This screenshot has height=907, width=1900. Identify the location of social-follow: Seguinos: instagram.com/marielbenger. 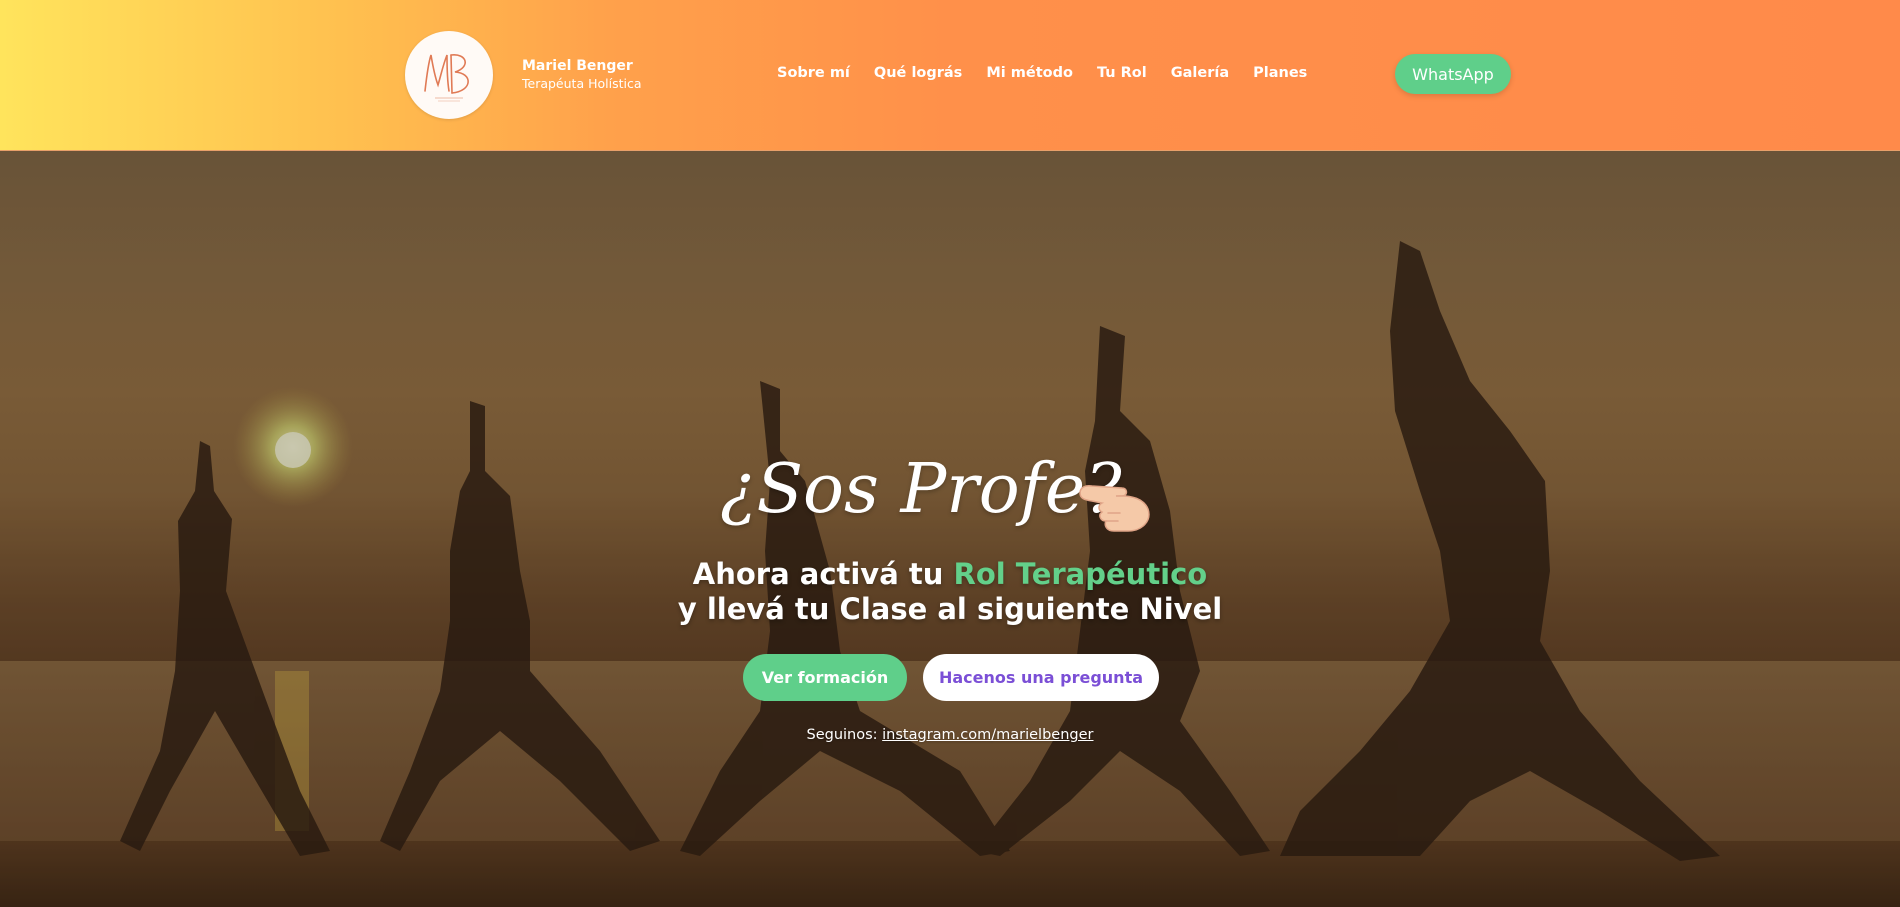
(950, 735).